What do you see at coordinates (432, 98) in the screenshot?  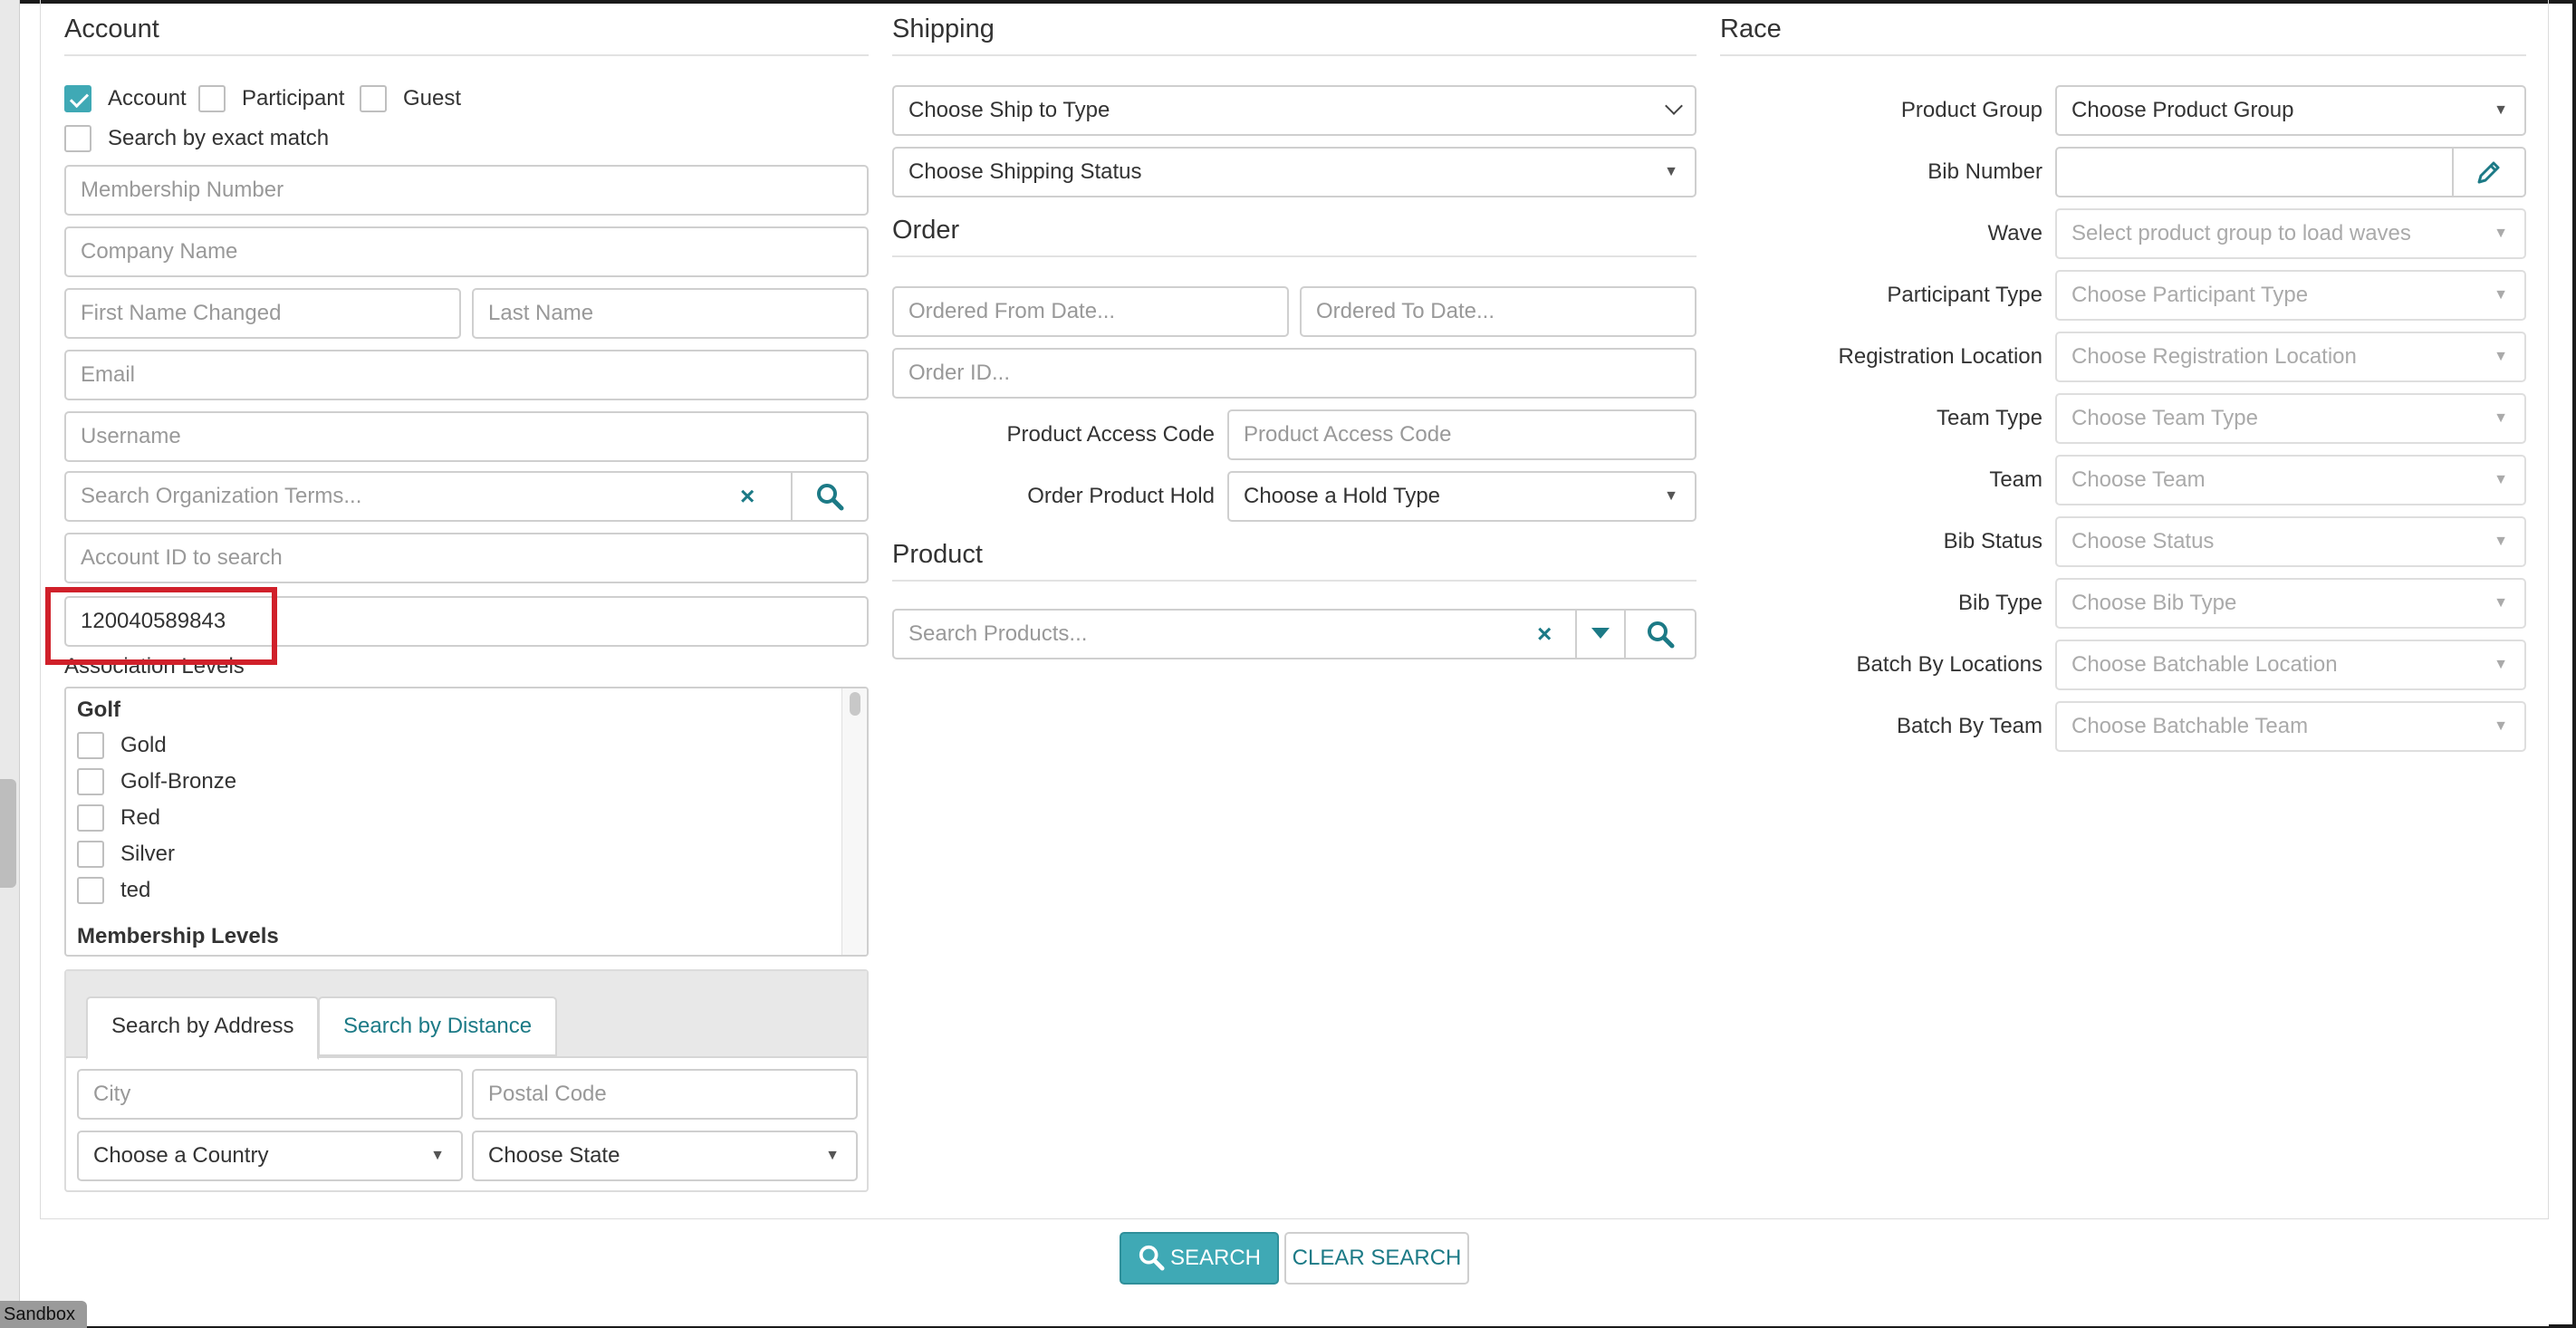 I see `guest-checkbox-label: Guest` at bounding box center [432, 98].